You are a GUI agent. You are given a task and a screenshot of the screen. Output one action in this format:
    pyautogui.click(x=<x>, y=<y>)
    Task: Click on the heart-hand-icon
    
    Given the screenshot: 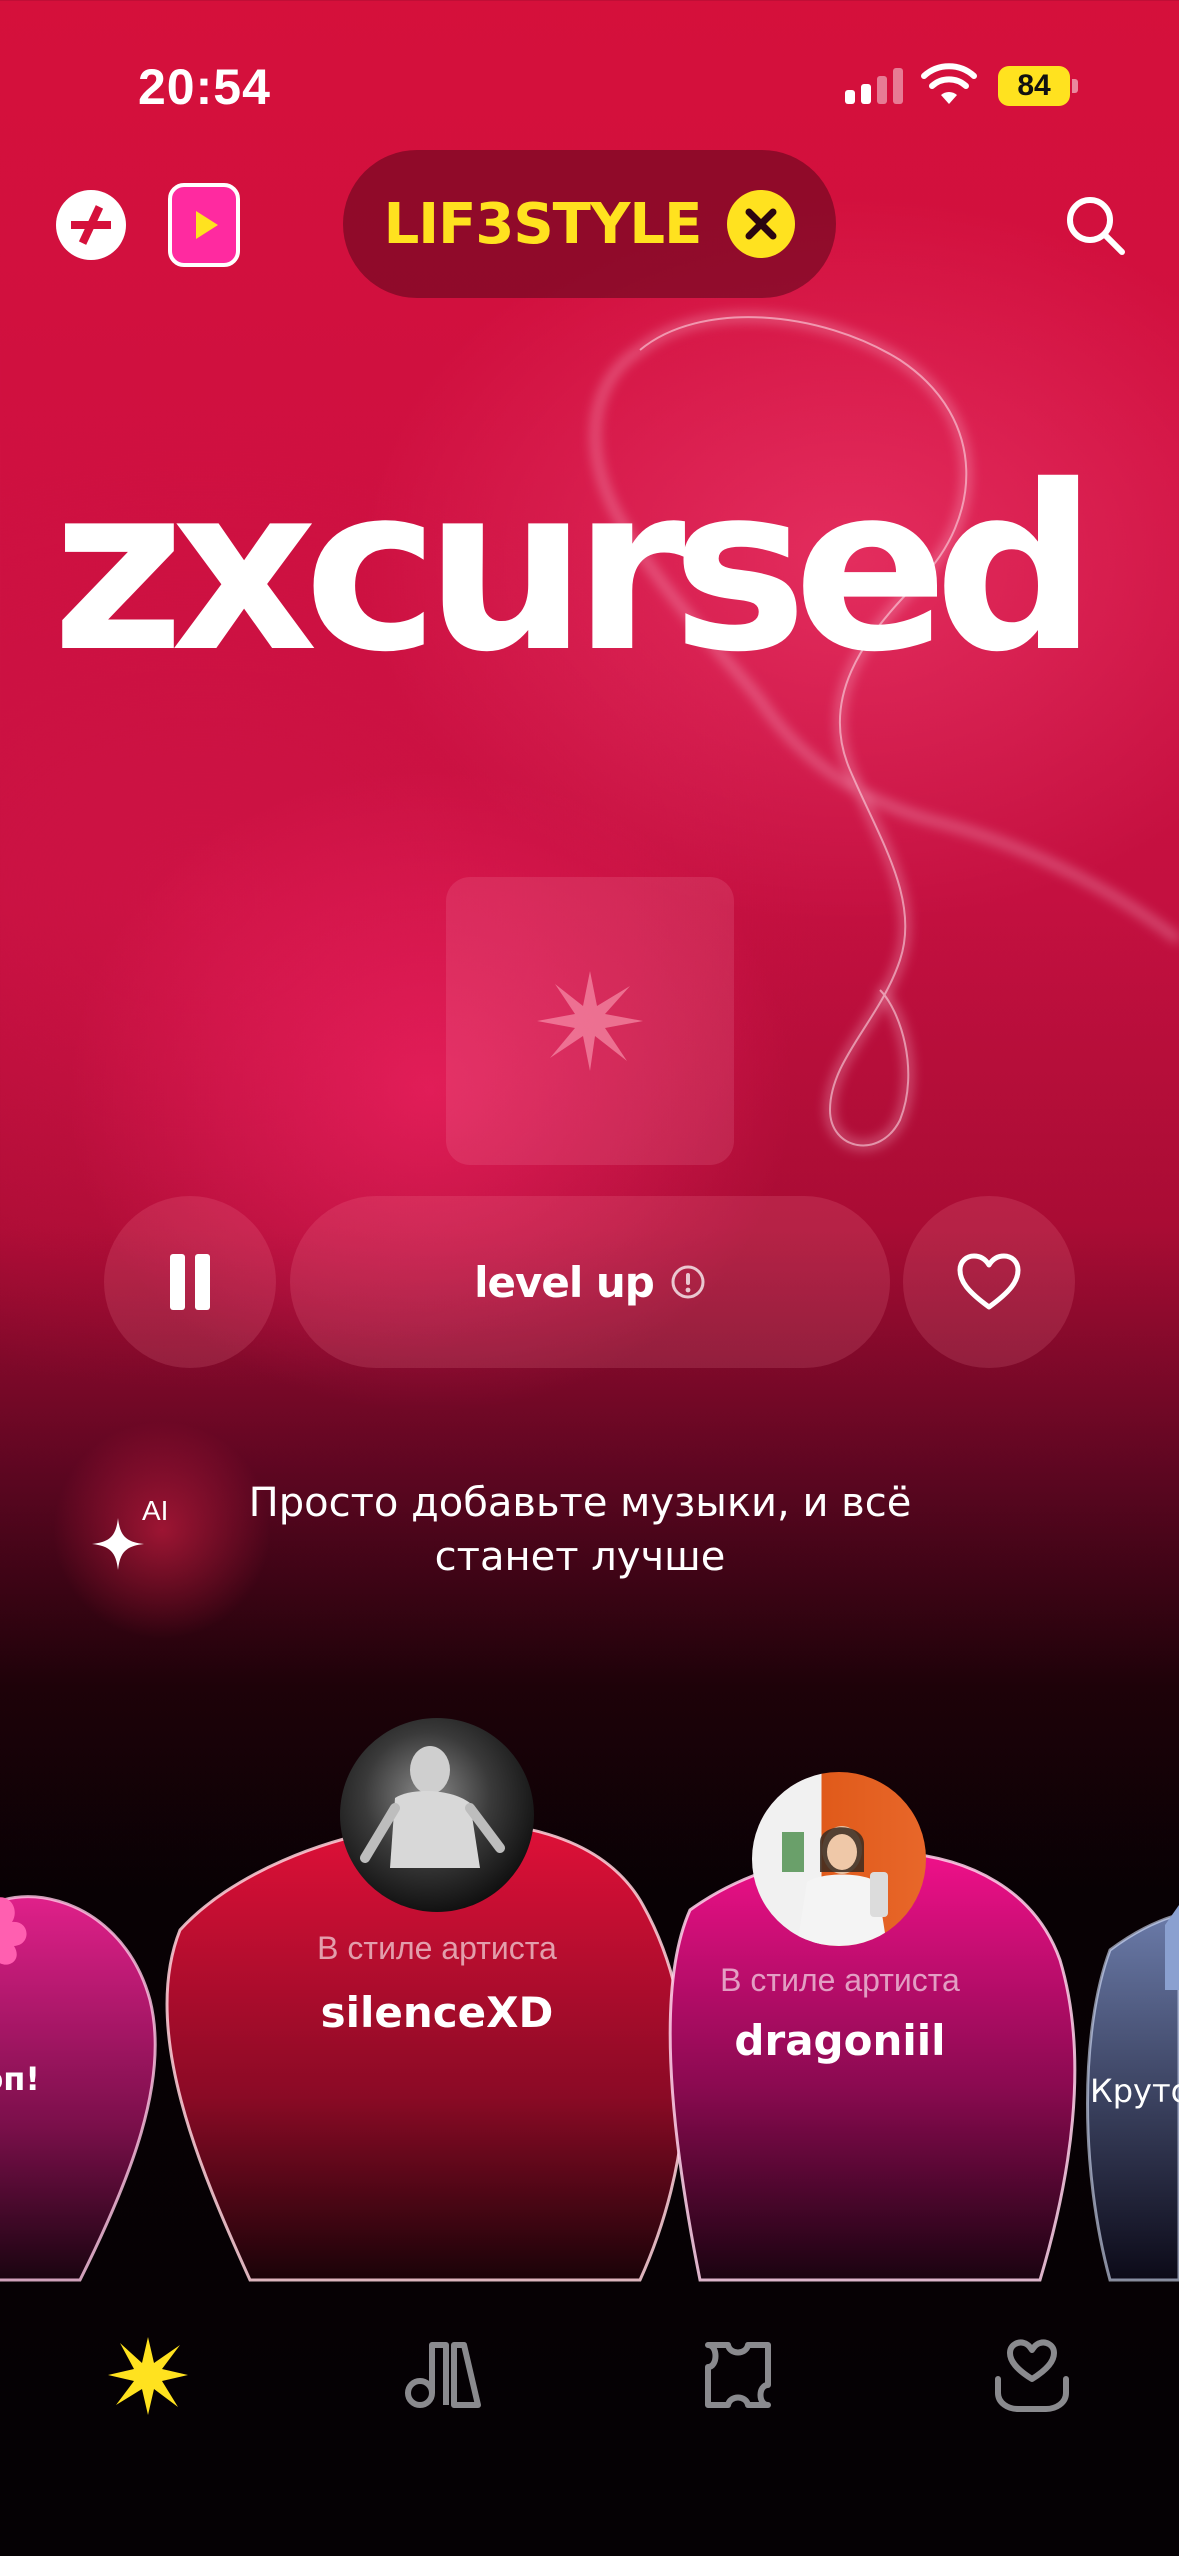 What is the action you would take?
    pyautogui.click(x=1032, y=2375)
    